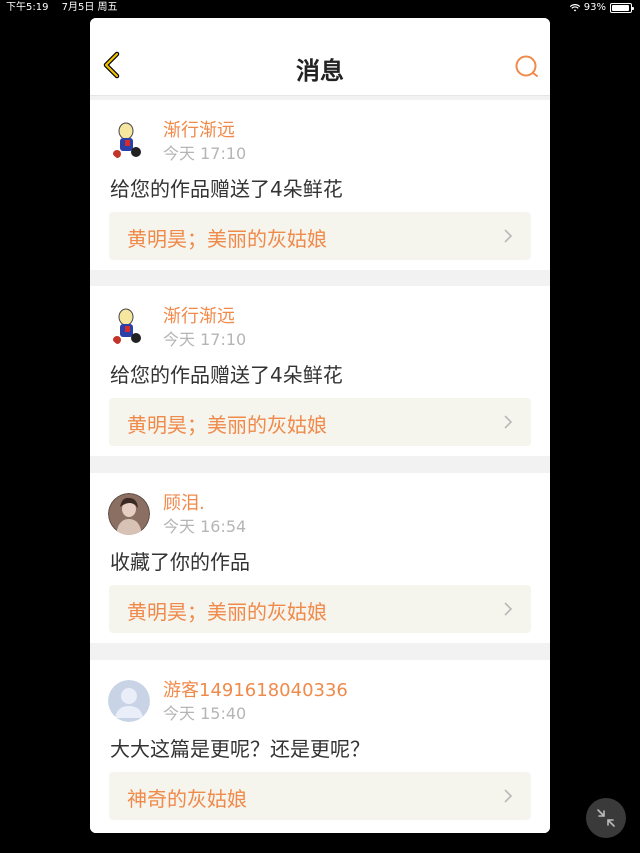 Image resolution: width=640 pixels, height=853 pixels. I want to click on status-date: 7月5日 周五, so click(89, 7).